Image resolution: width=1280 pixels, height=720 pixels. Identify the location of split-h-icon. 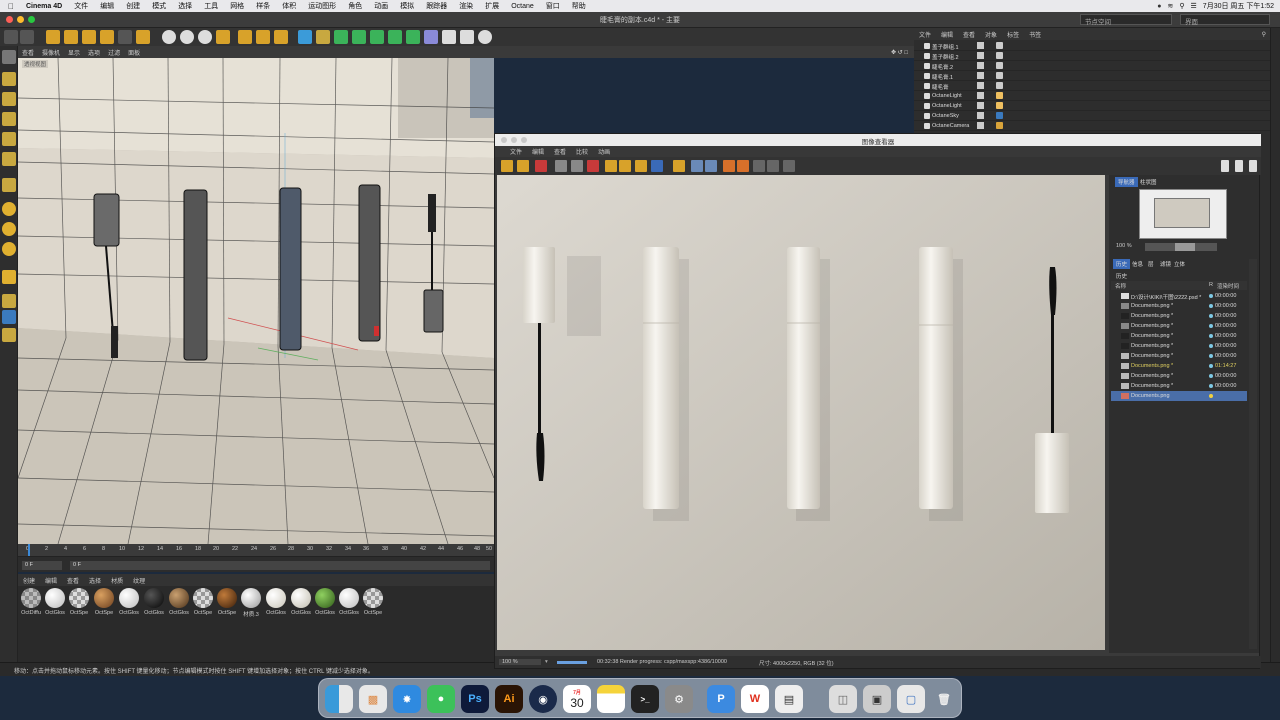
(759, 166).